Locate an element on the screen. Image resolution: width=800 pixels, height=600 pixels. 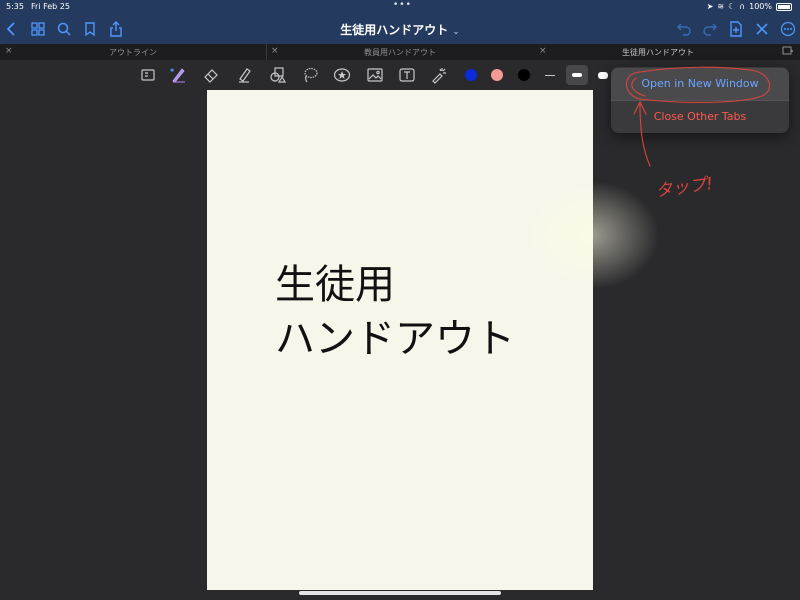
color-swatch-blue is located at coordinates (471, 75).